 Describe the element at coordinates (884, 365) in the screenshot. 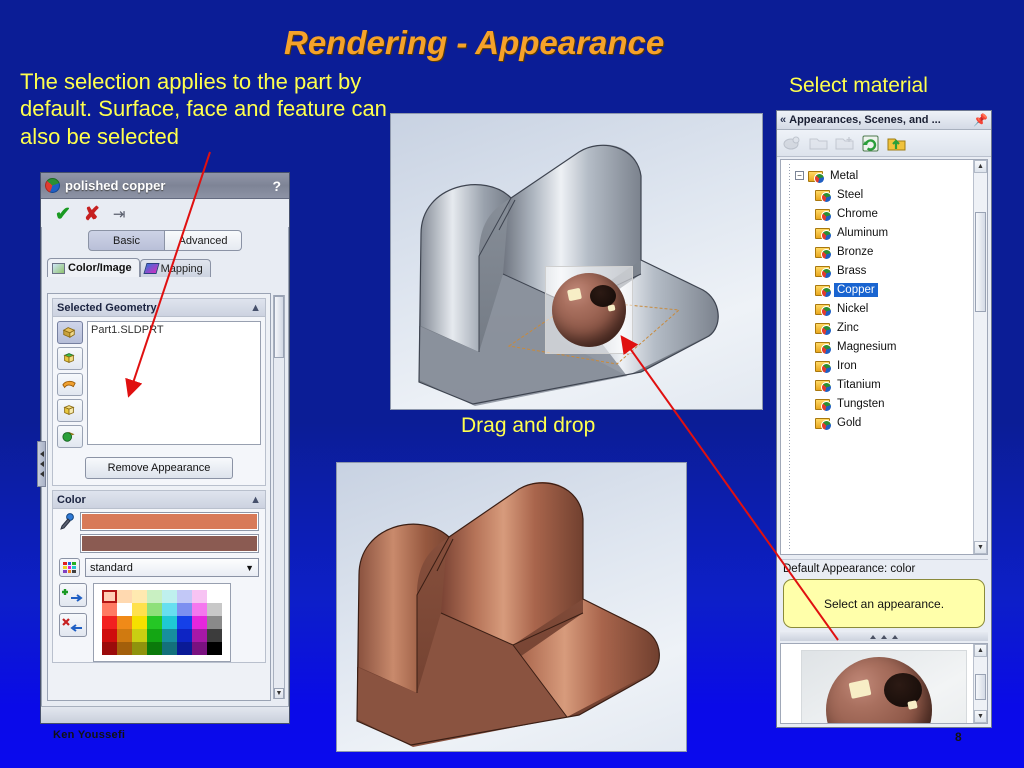

I see `tree-node-iron: Iron` at that location.